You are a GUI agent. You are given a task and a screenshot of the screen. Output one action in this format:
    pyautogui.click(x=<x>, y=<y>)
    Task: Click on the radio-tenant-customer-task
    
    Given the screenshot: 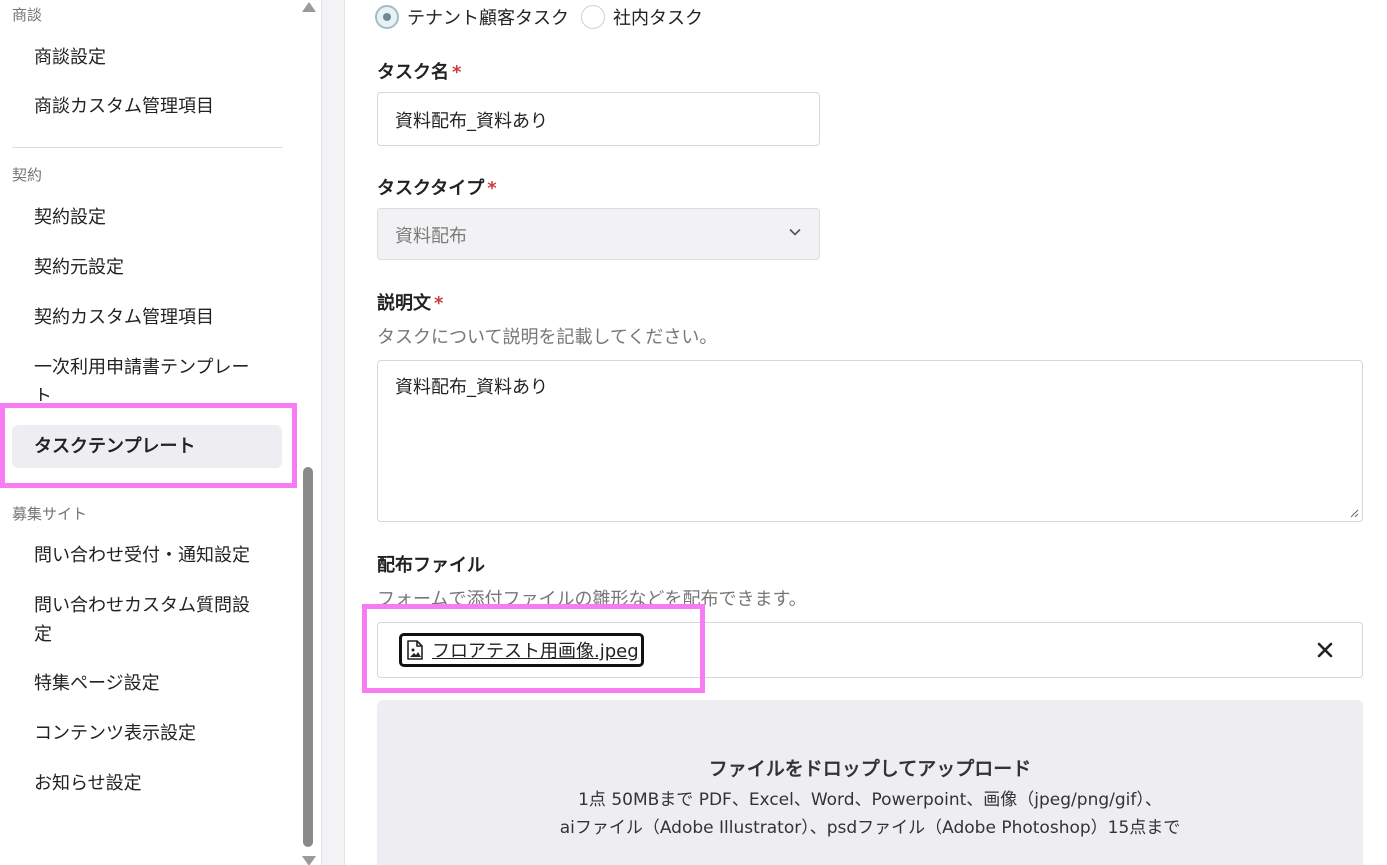 What is the action you would take?
    pyautogui.click(x=387, y=17)
    